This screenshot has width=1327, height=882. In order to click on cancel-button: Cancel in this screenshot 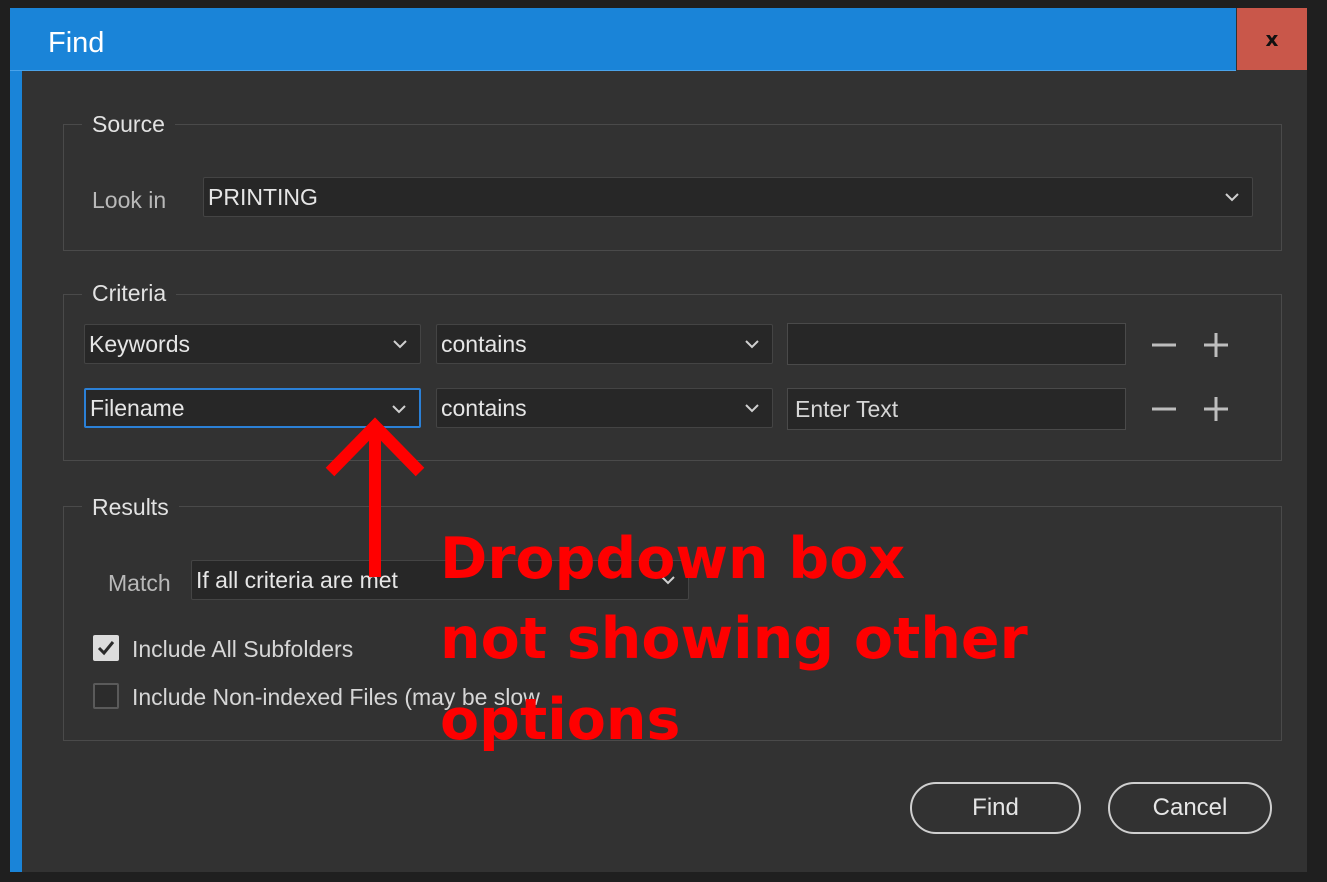, I will do `click(1190, 808)`.